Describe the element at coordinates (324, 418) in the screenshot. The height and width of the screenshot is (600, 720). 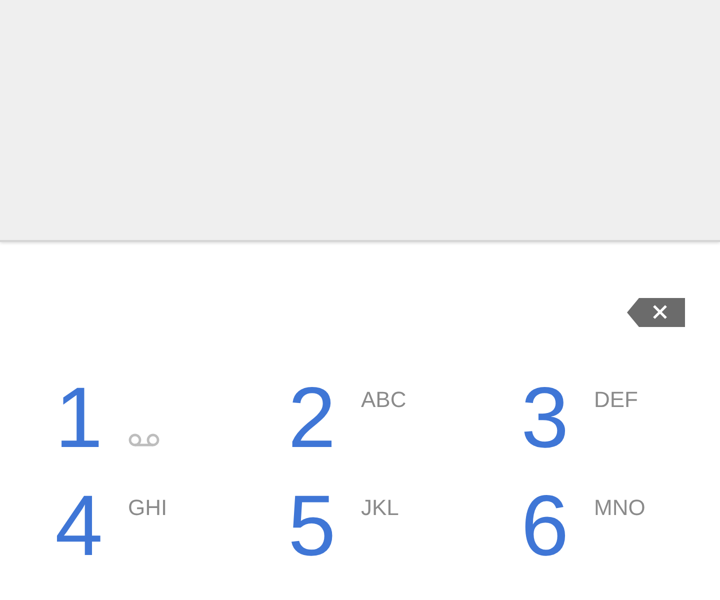
I see `dial-key-digit: 2` at that location.